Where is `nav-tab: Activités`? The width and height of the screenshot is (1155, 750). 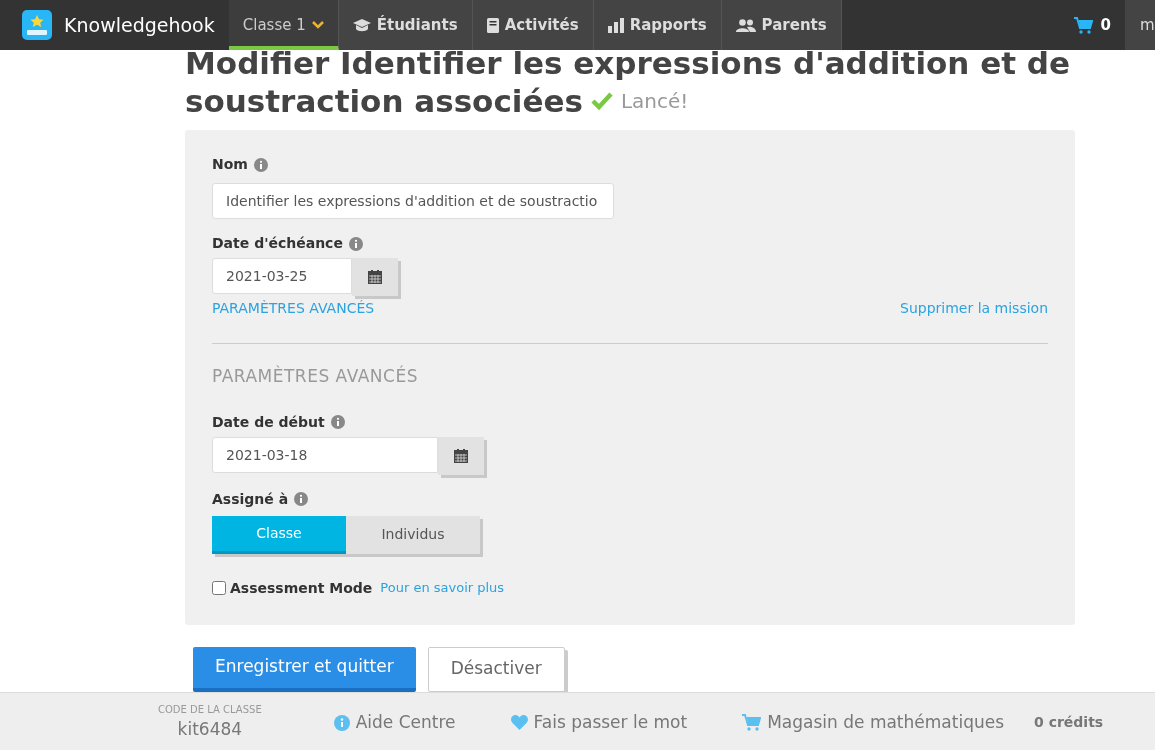 nav-tab: Activités is located at coordinates (533, 25).